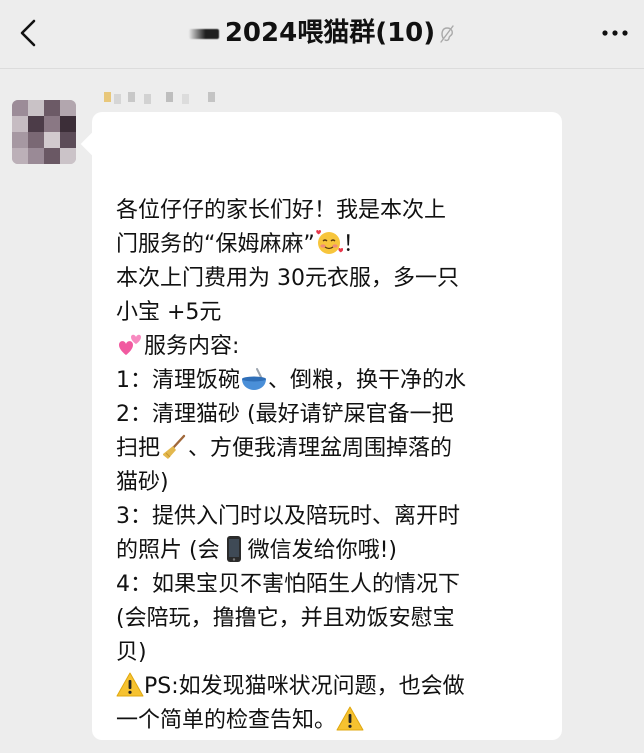 The image size is (644, 753). I want to click on smiling-face-with-hearts-icon, so click(329, 242).